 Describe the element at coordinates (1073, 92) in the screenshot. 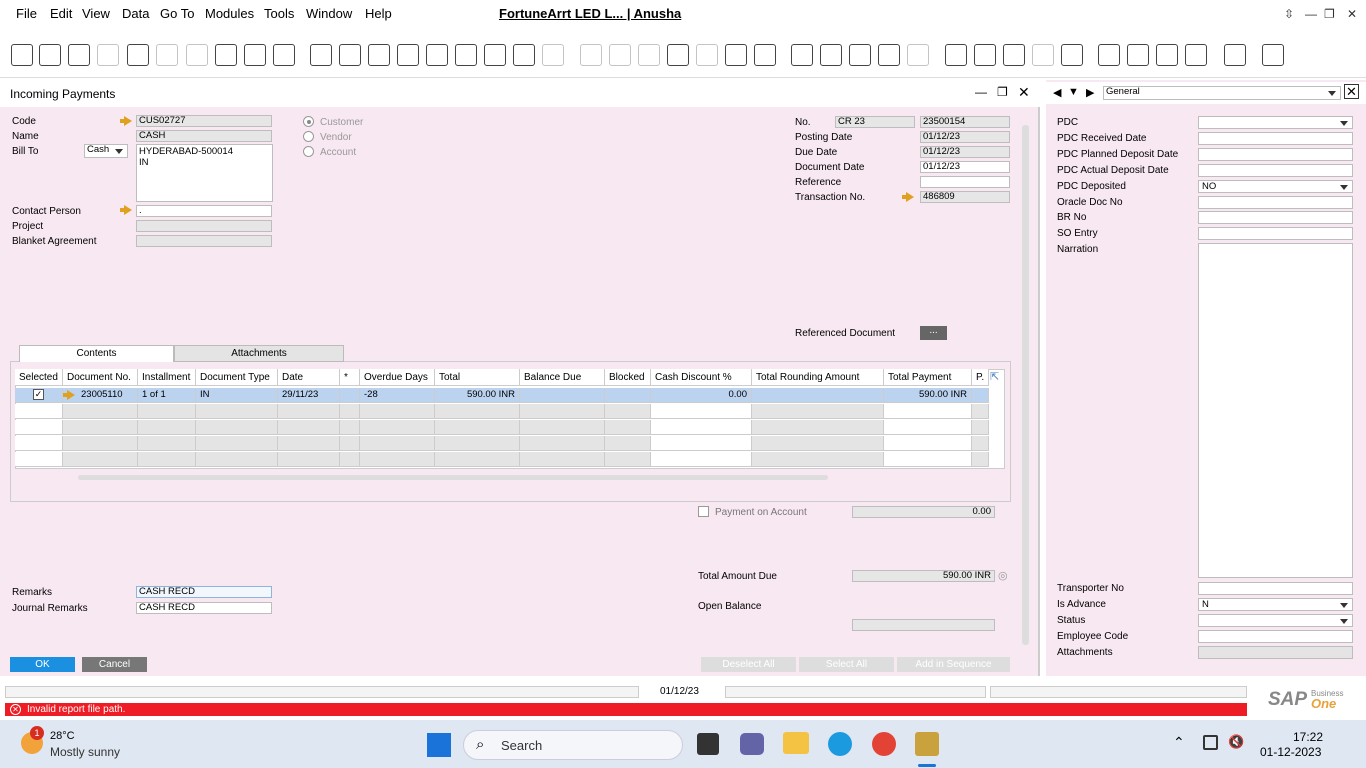

I see `dropdown-icon: ▼` at that location.